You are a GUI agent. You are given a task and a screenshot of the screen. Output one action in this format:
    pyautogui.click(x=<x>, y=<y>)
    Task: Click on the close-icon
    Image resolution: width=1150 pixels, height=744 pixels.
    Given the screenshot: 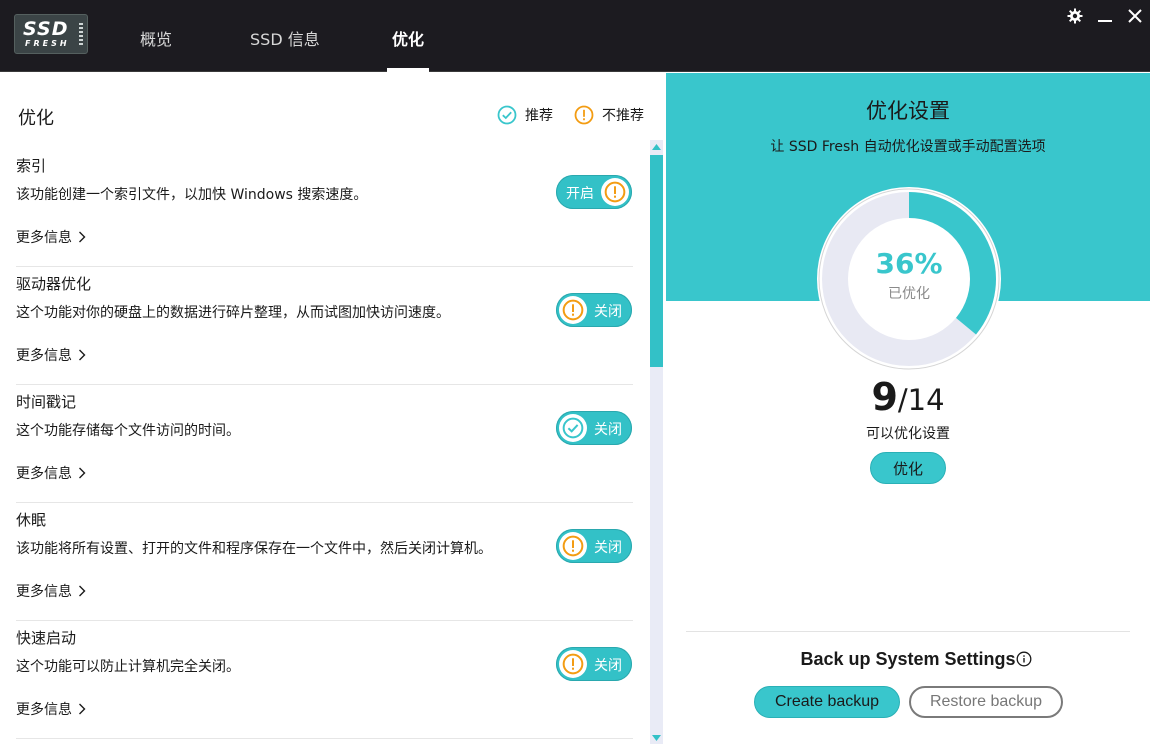 What is the action you would take?
    pyautogui.click(x=1135, y=16)
    